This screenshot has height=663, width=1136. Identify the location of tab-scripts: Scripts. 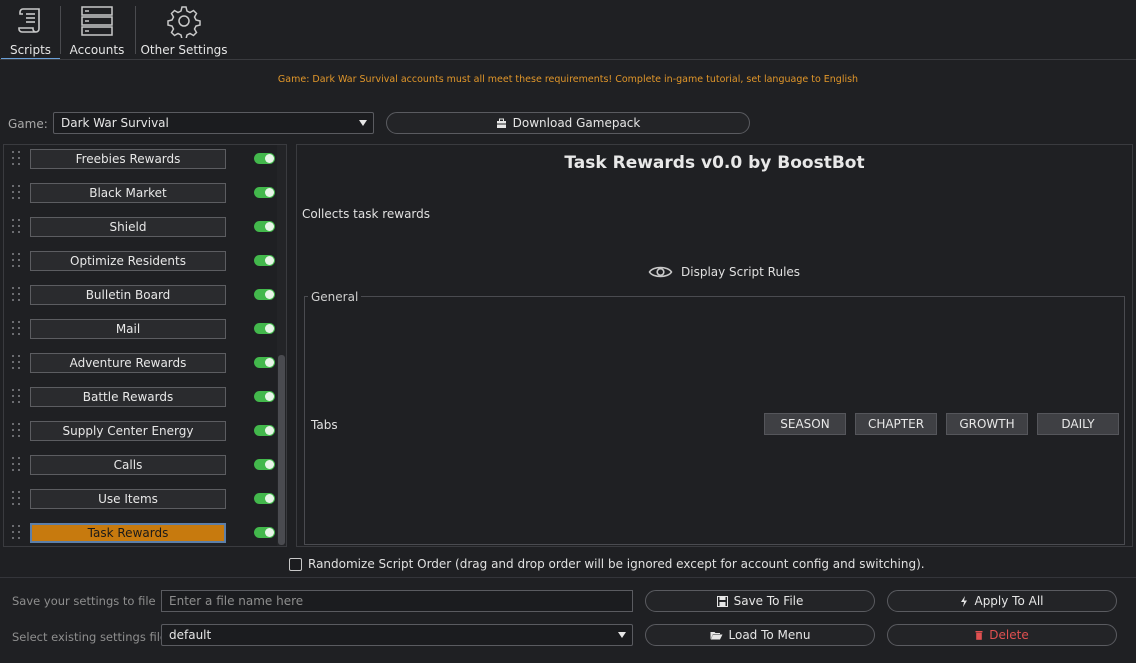
(30, 30).